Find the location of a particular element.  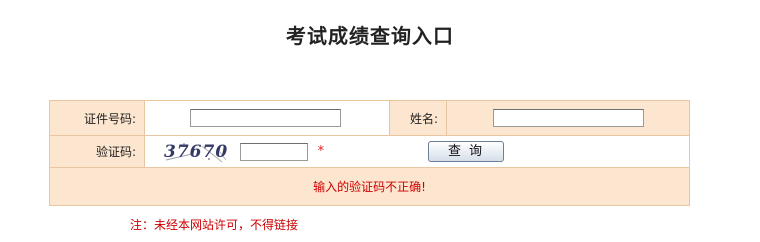

query-button: 查询 is located at coordinates (465, 151).